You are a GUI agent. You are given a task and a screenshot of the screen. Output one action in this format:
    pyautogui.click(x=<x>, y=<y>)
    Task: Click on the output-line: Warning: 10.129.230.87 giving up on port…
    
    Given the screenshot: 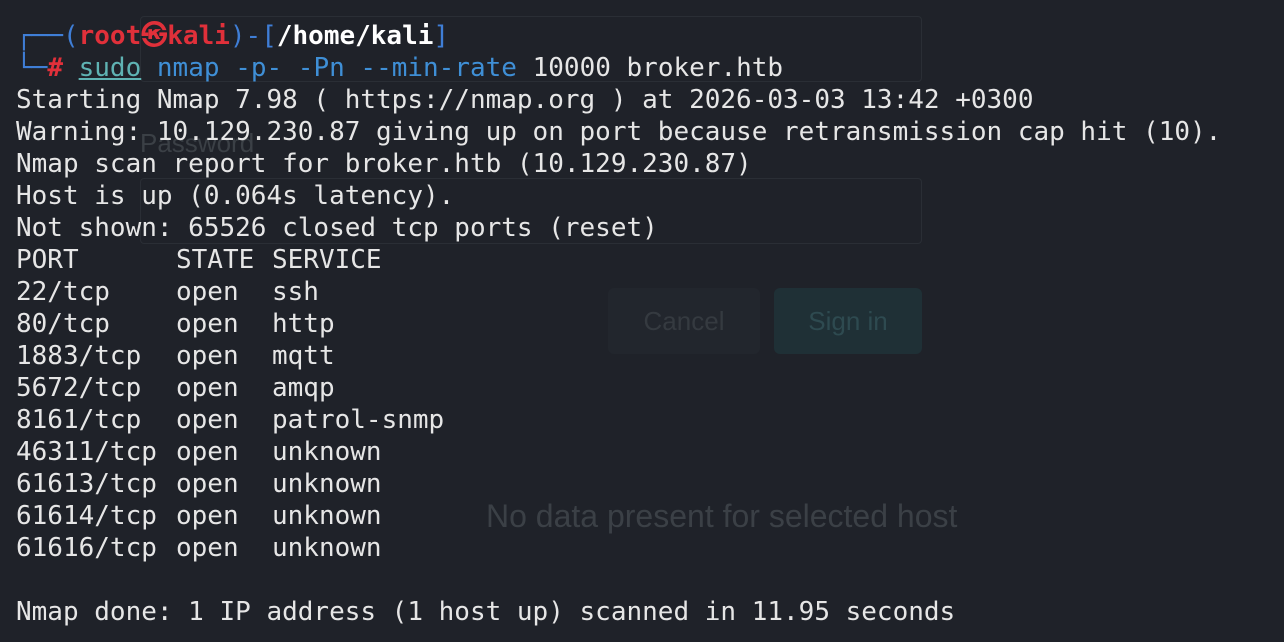 What is the action you would take?
    pyautogui.click(x=619, y=132)
    